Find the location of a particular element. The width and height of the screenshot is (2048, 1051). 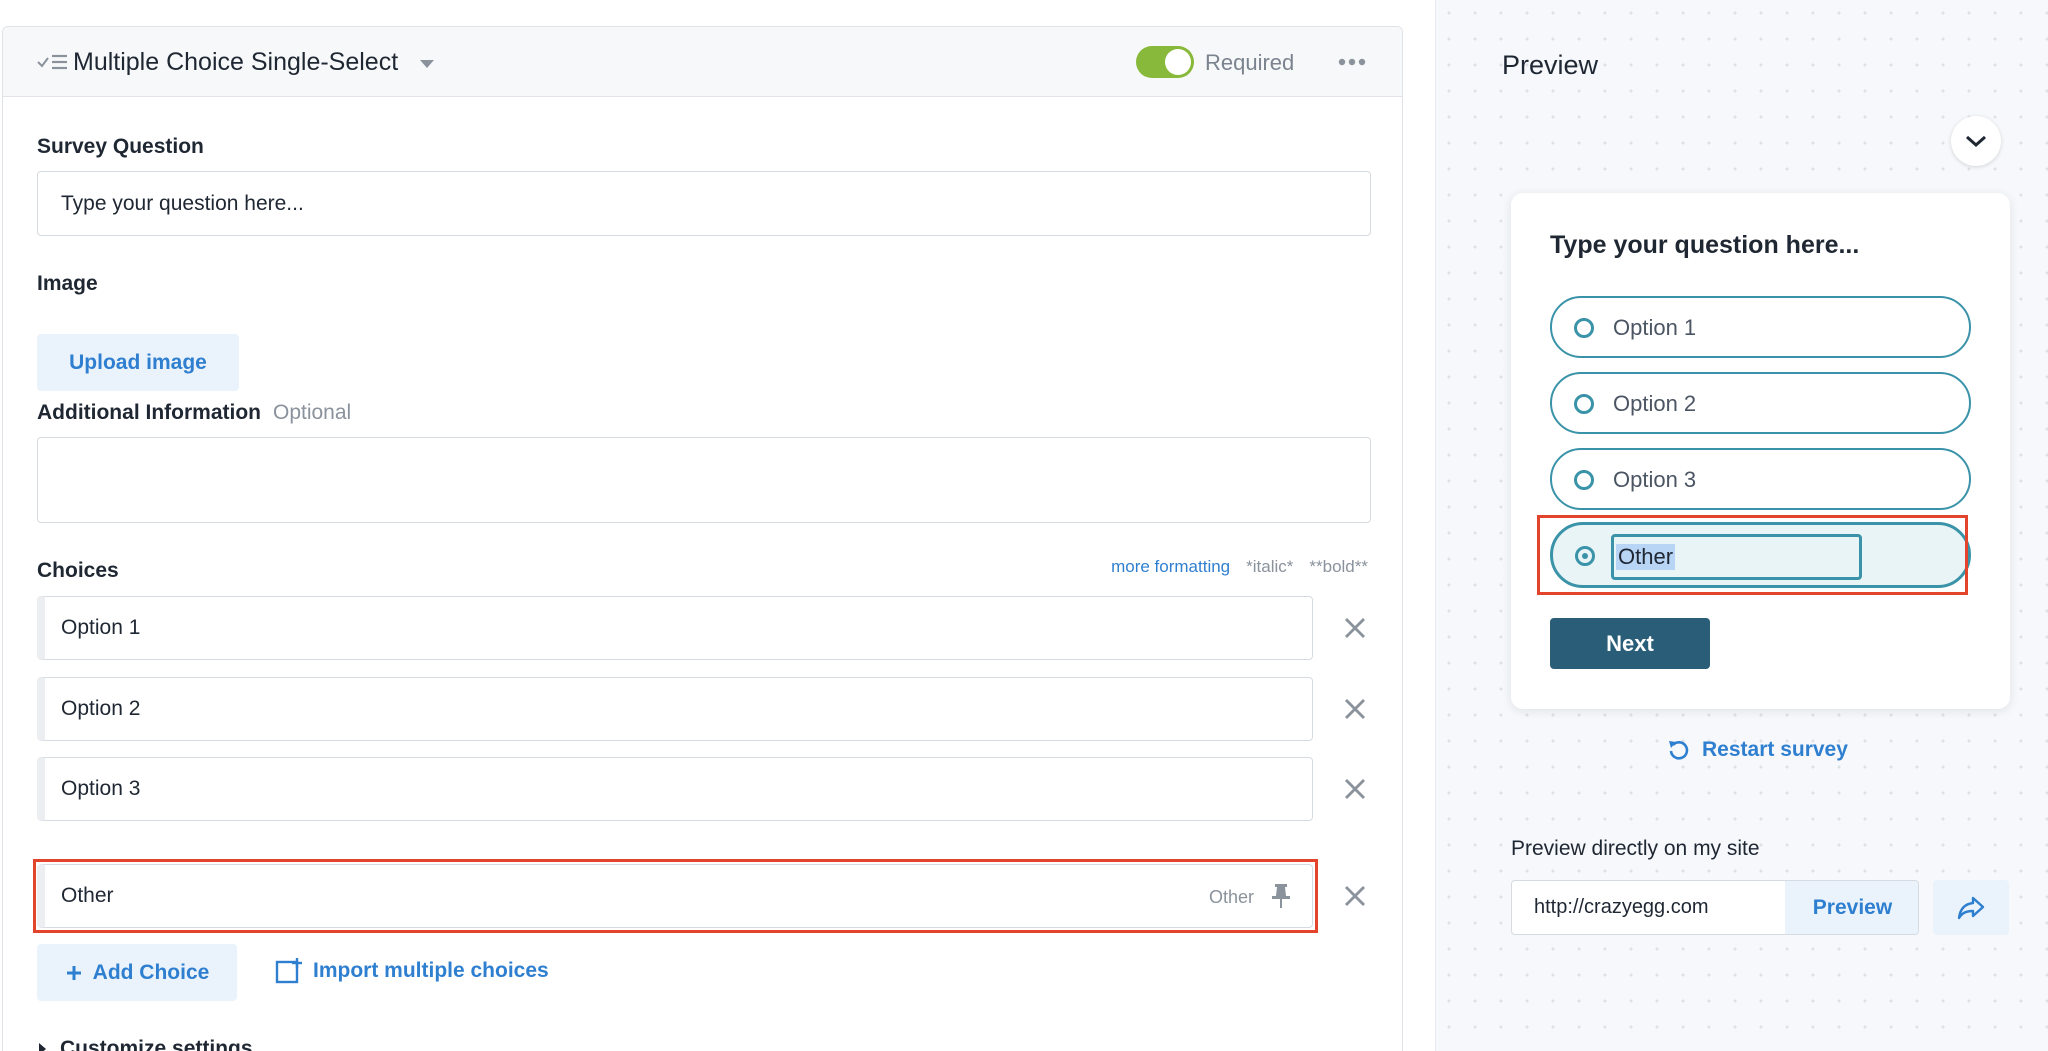

choice-input-3: Option 3 is located at coordinates (675, 789).